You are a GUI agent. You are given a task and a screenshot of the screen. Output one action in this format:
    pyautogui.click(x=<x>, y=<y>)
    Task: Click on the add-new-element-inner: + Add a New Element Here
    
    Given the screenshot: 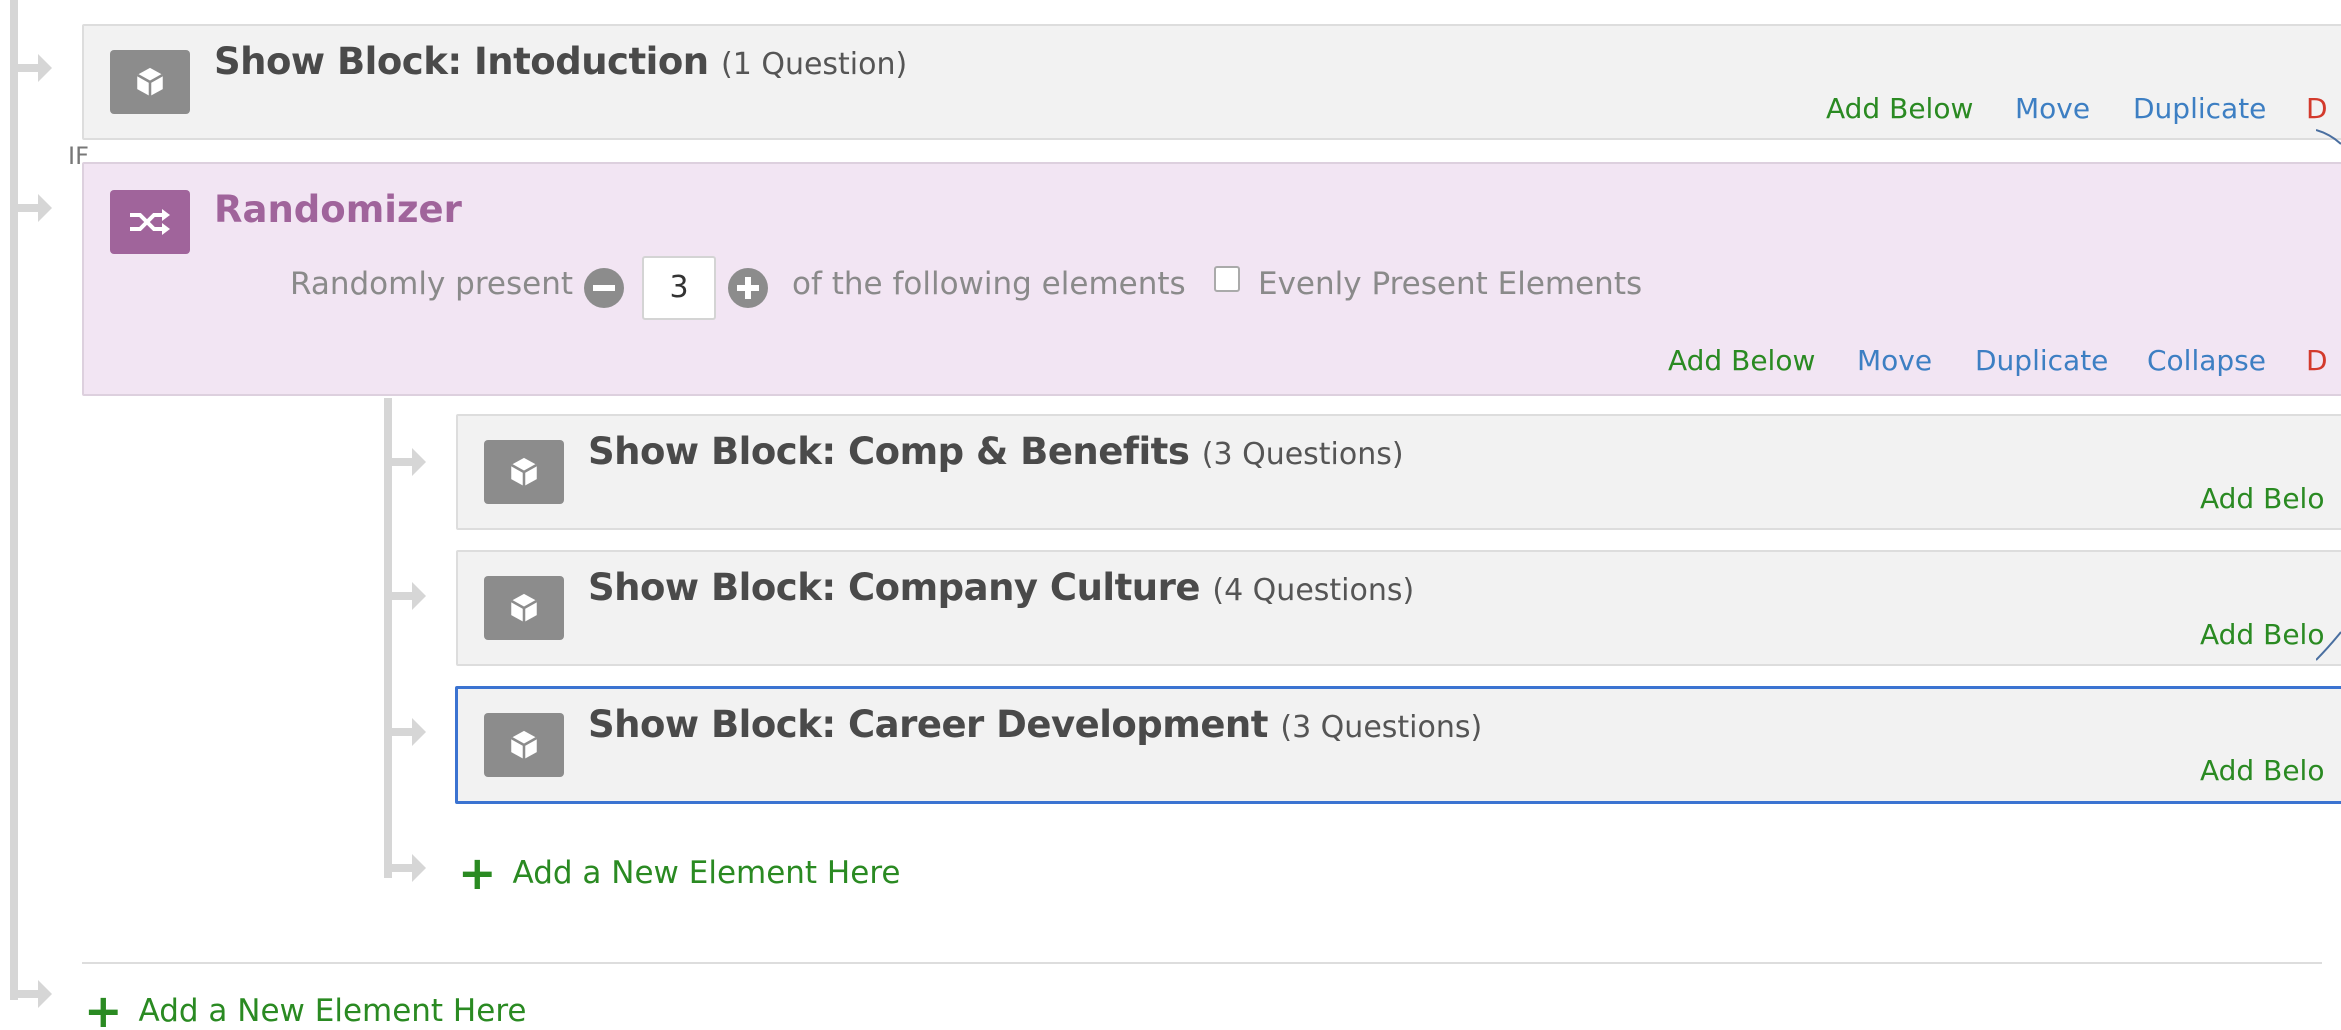 What is the action you would take?
    pyautogui.click(x=679, y=873)
    